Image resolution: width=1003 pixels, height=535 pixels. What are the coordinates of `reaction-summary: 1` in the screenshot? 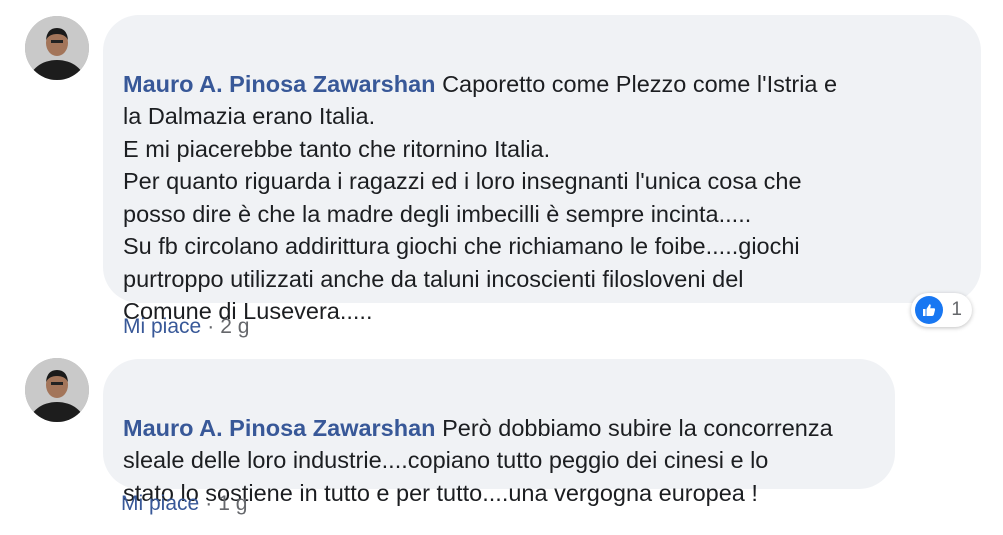 It's located at (941, 310).